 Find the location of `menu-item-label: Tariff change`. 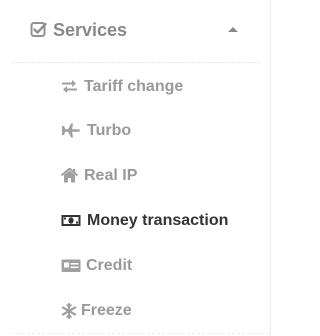

menu-item-label: Tariff change is located at coordinates (134, 86).